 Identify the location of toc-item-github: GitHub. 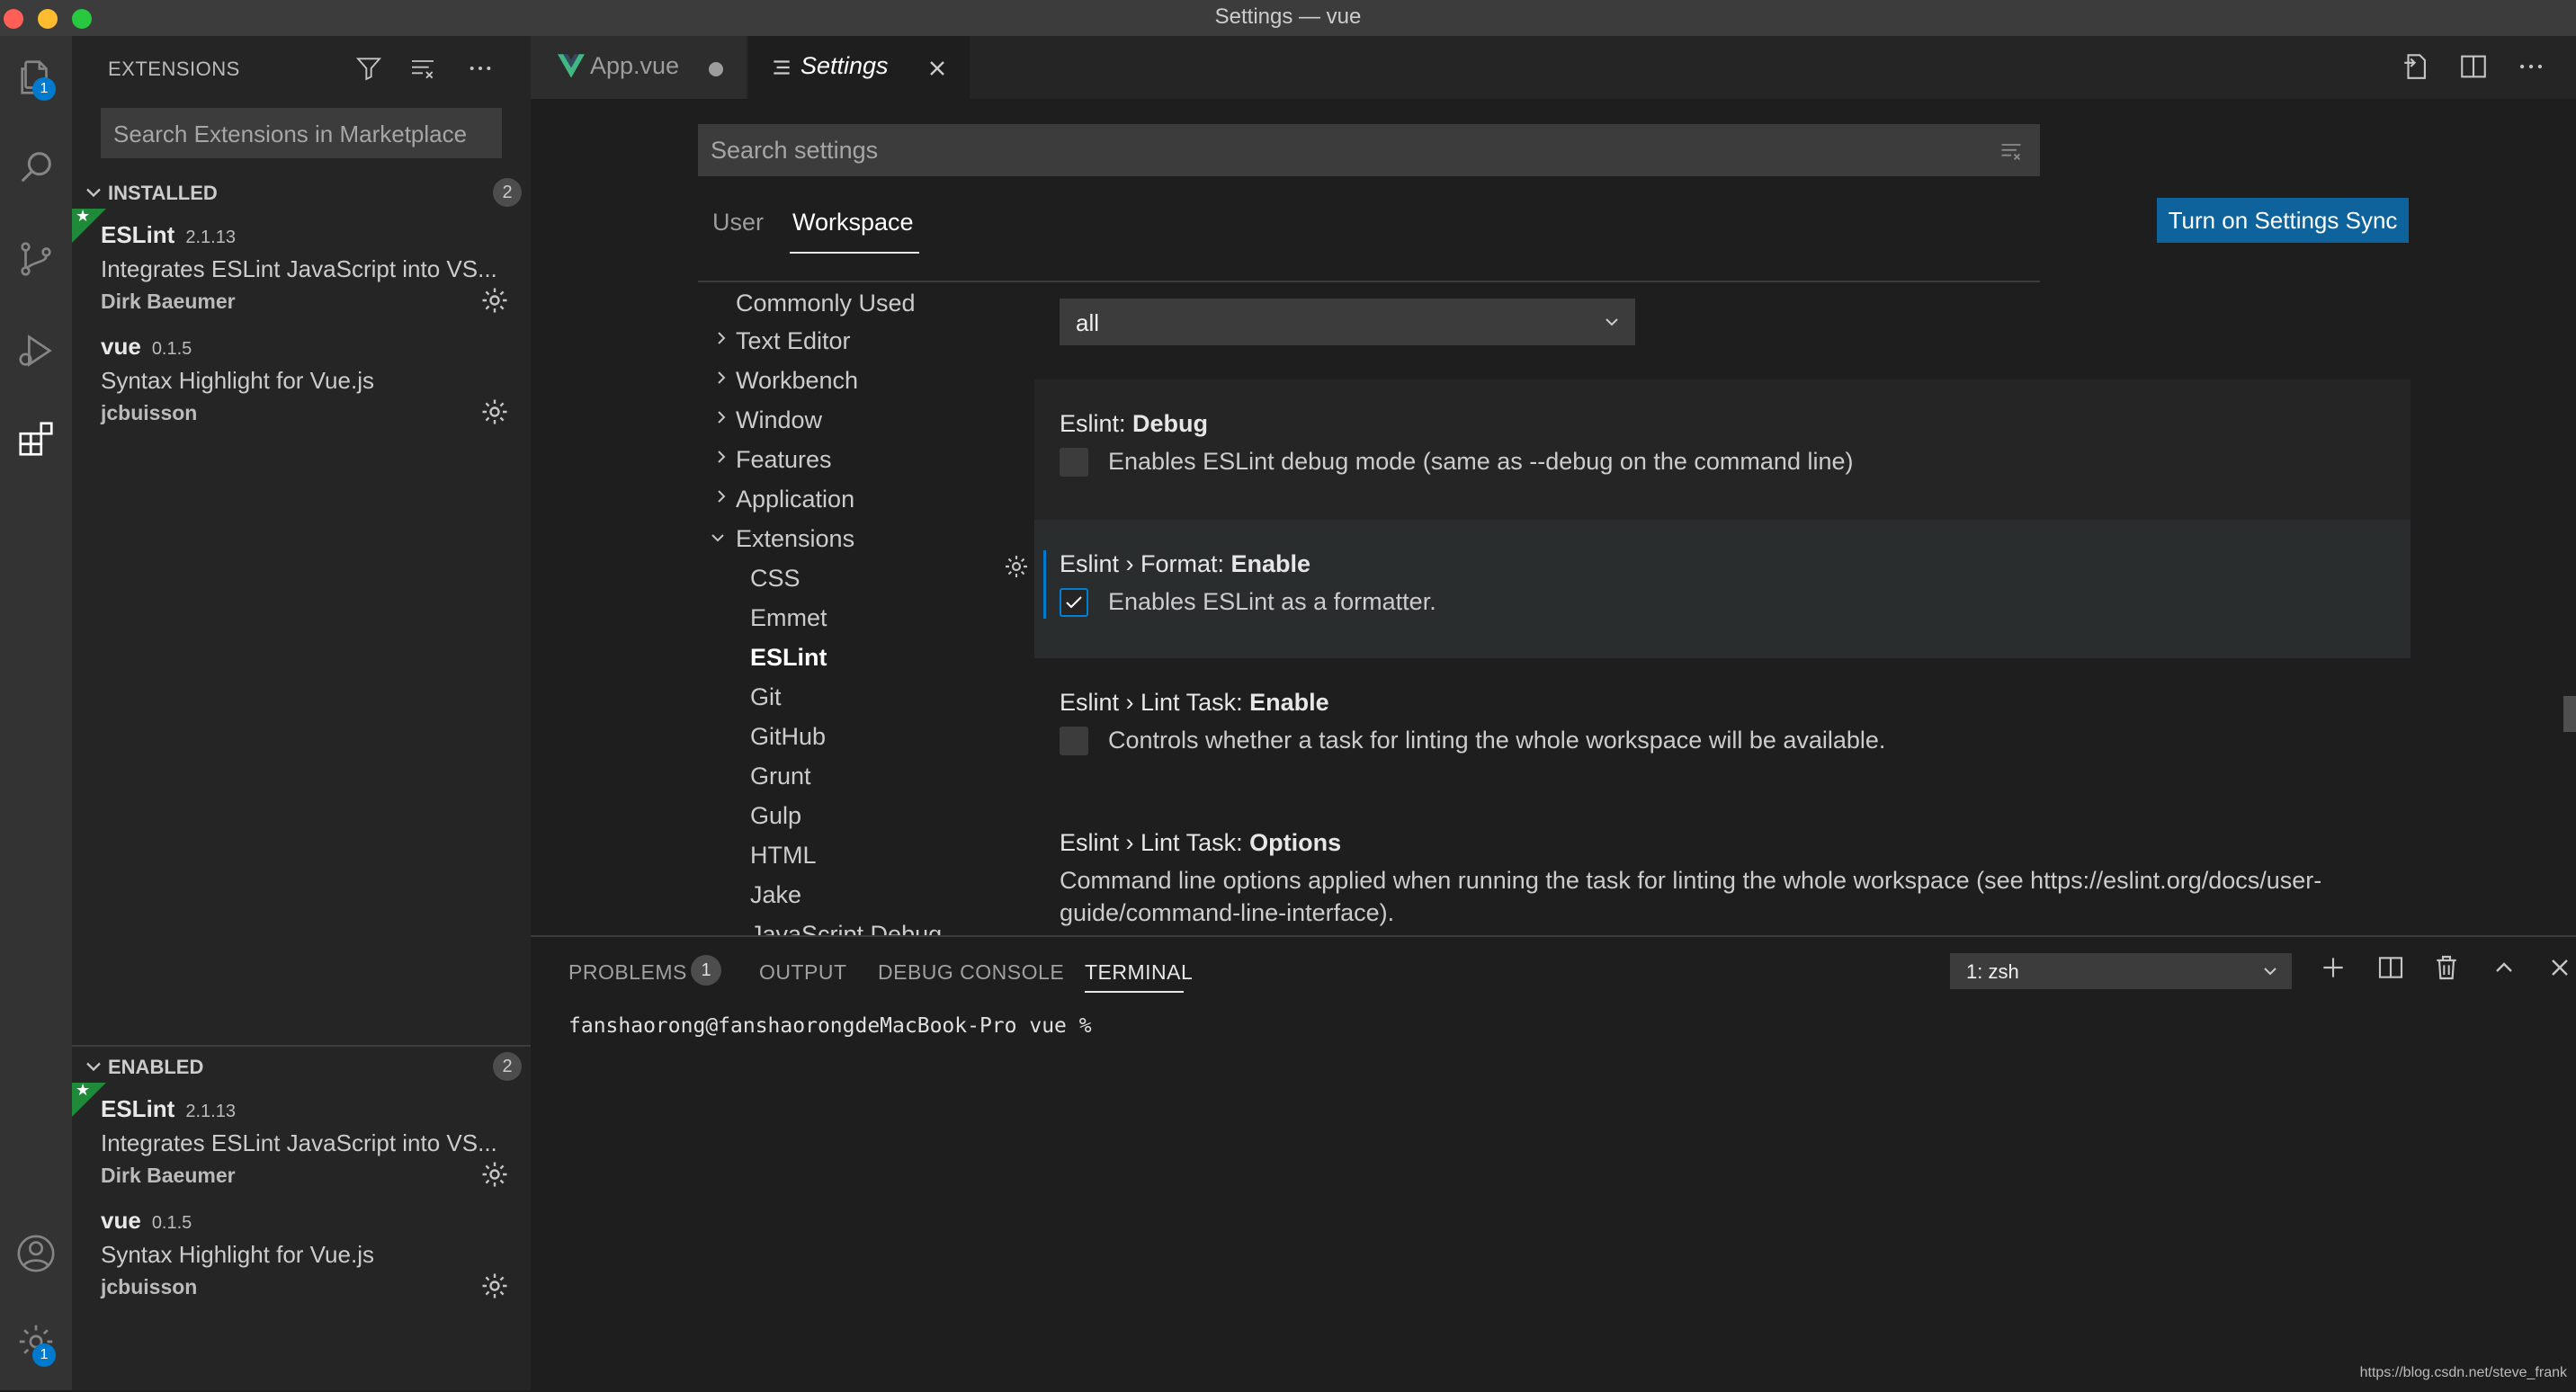
(788, 737).